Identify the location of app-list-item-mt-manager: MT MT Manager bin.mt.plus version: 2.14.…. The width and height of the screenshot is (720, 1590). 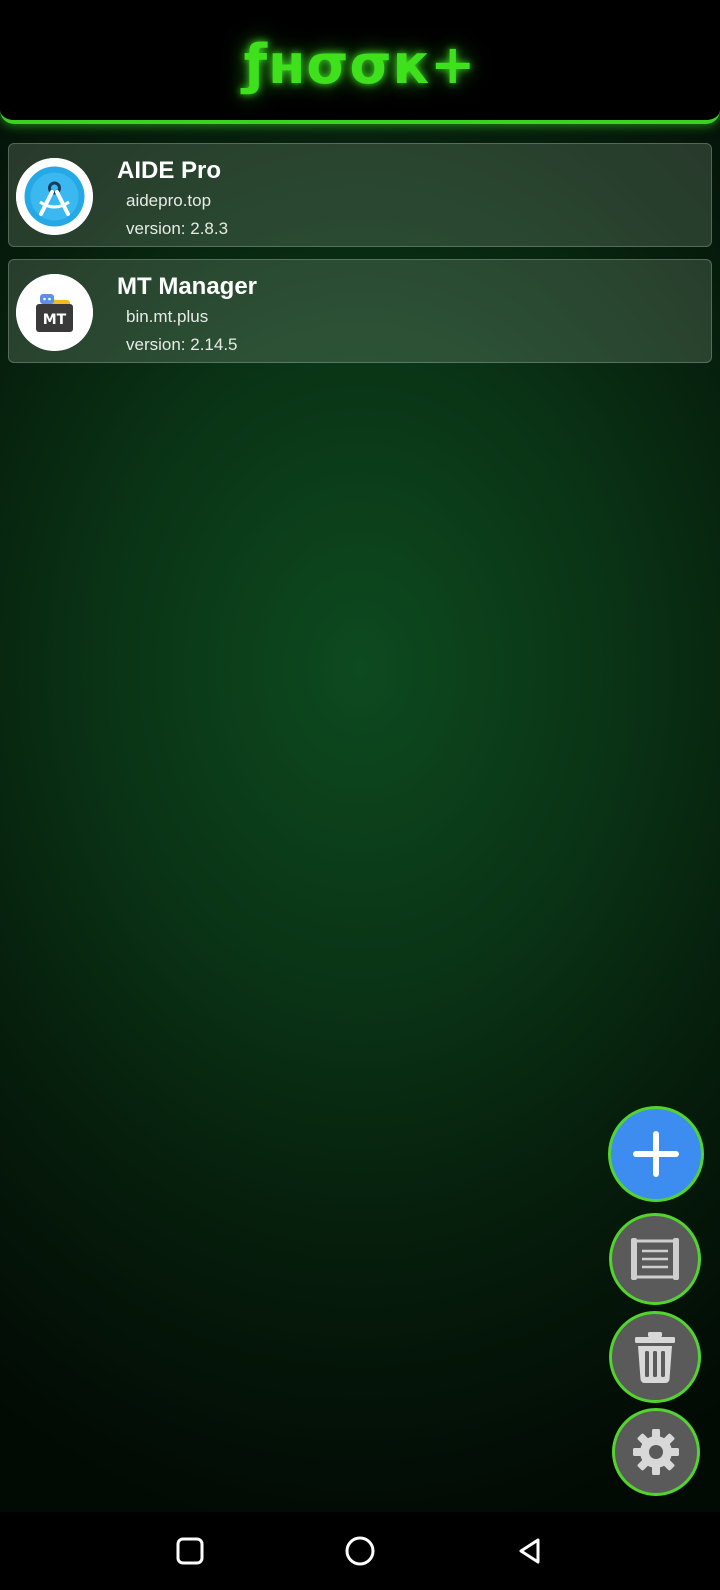
(360, 311).